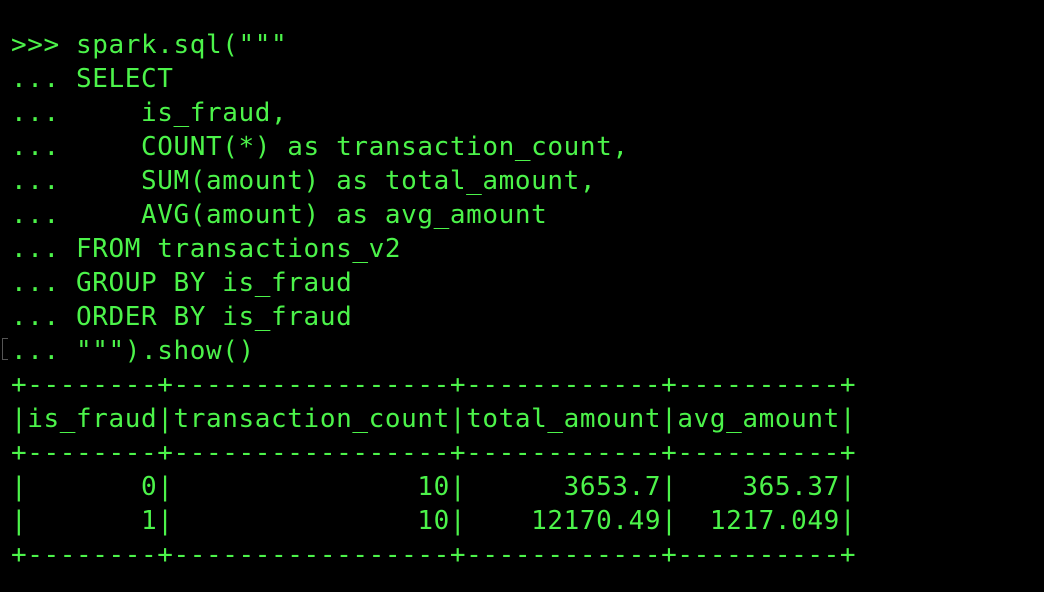 The height and width of the screenshot is (592, 1044). What do you see at coordinates (182, 317) in the screenshot?
I see `continuation-line-order-by: ... ORDER BY is_fraud` at bounding box center [182, 317].